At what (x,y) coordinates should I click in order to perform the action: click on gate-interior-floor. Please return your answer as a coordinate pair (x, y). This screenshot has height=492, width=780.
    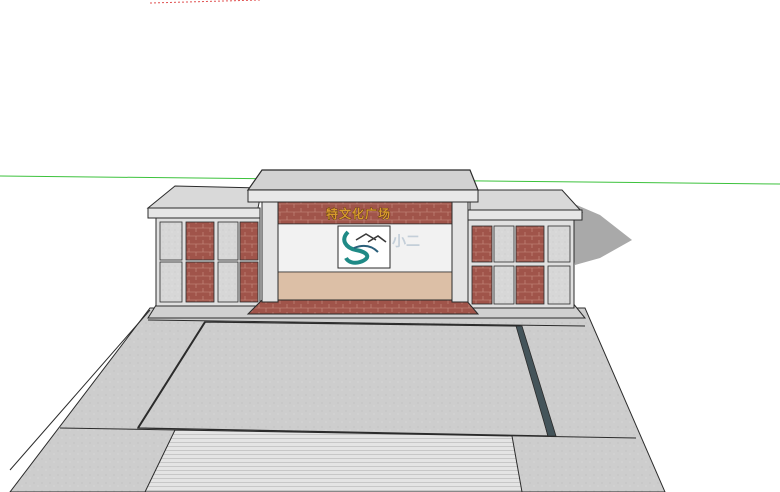
    Looking at the image, I should click on (364, 288).